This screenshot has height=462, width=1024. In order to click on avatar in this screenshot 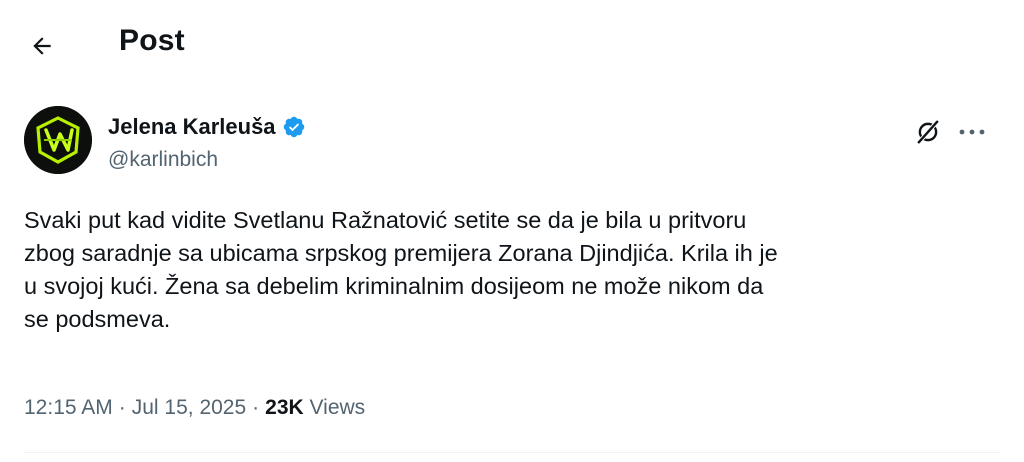, I will do `click(58, 140)`.